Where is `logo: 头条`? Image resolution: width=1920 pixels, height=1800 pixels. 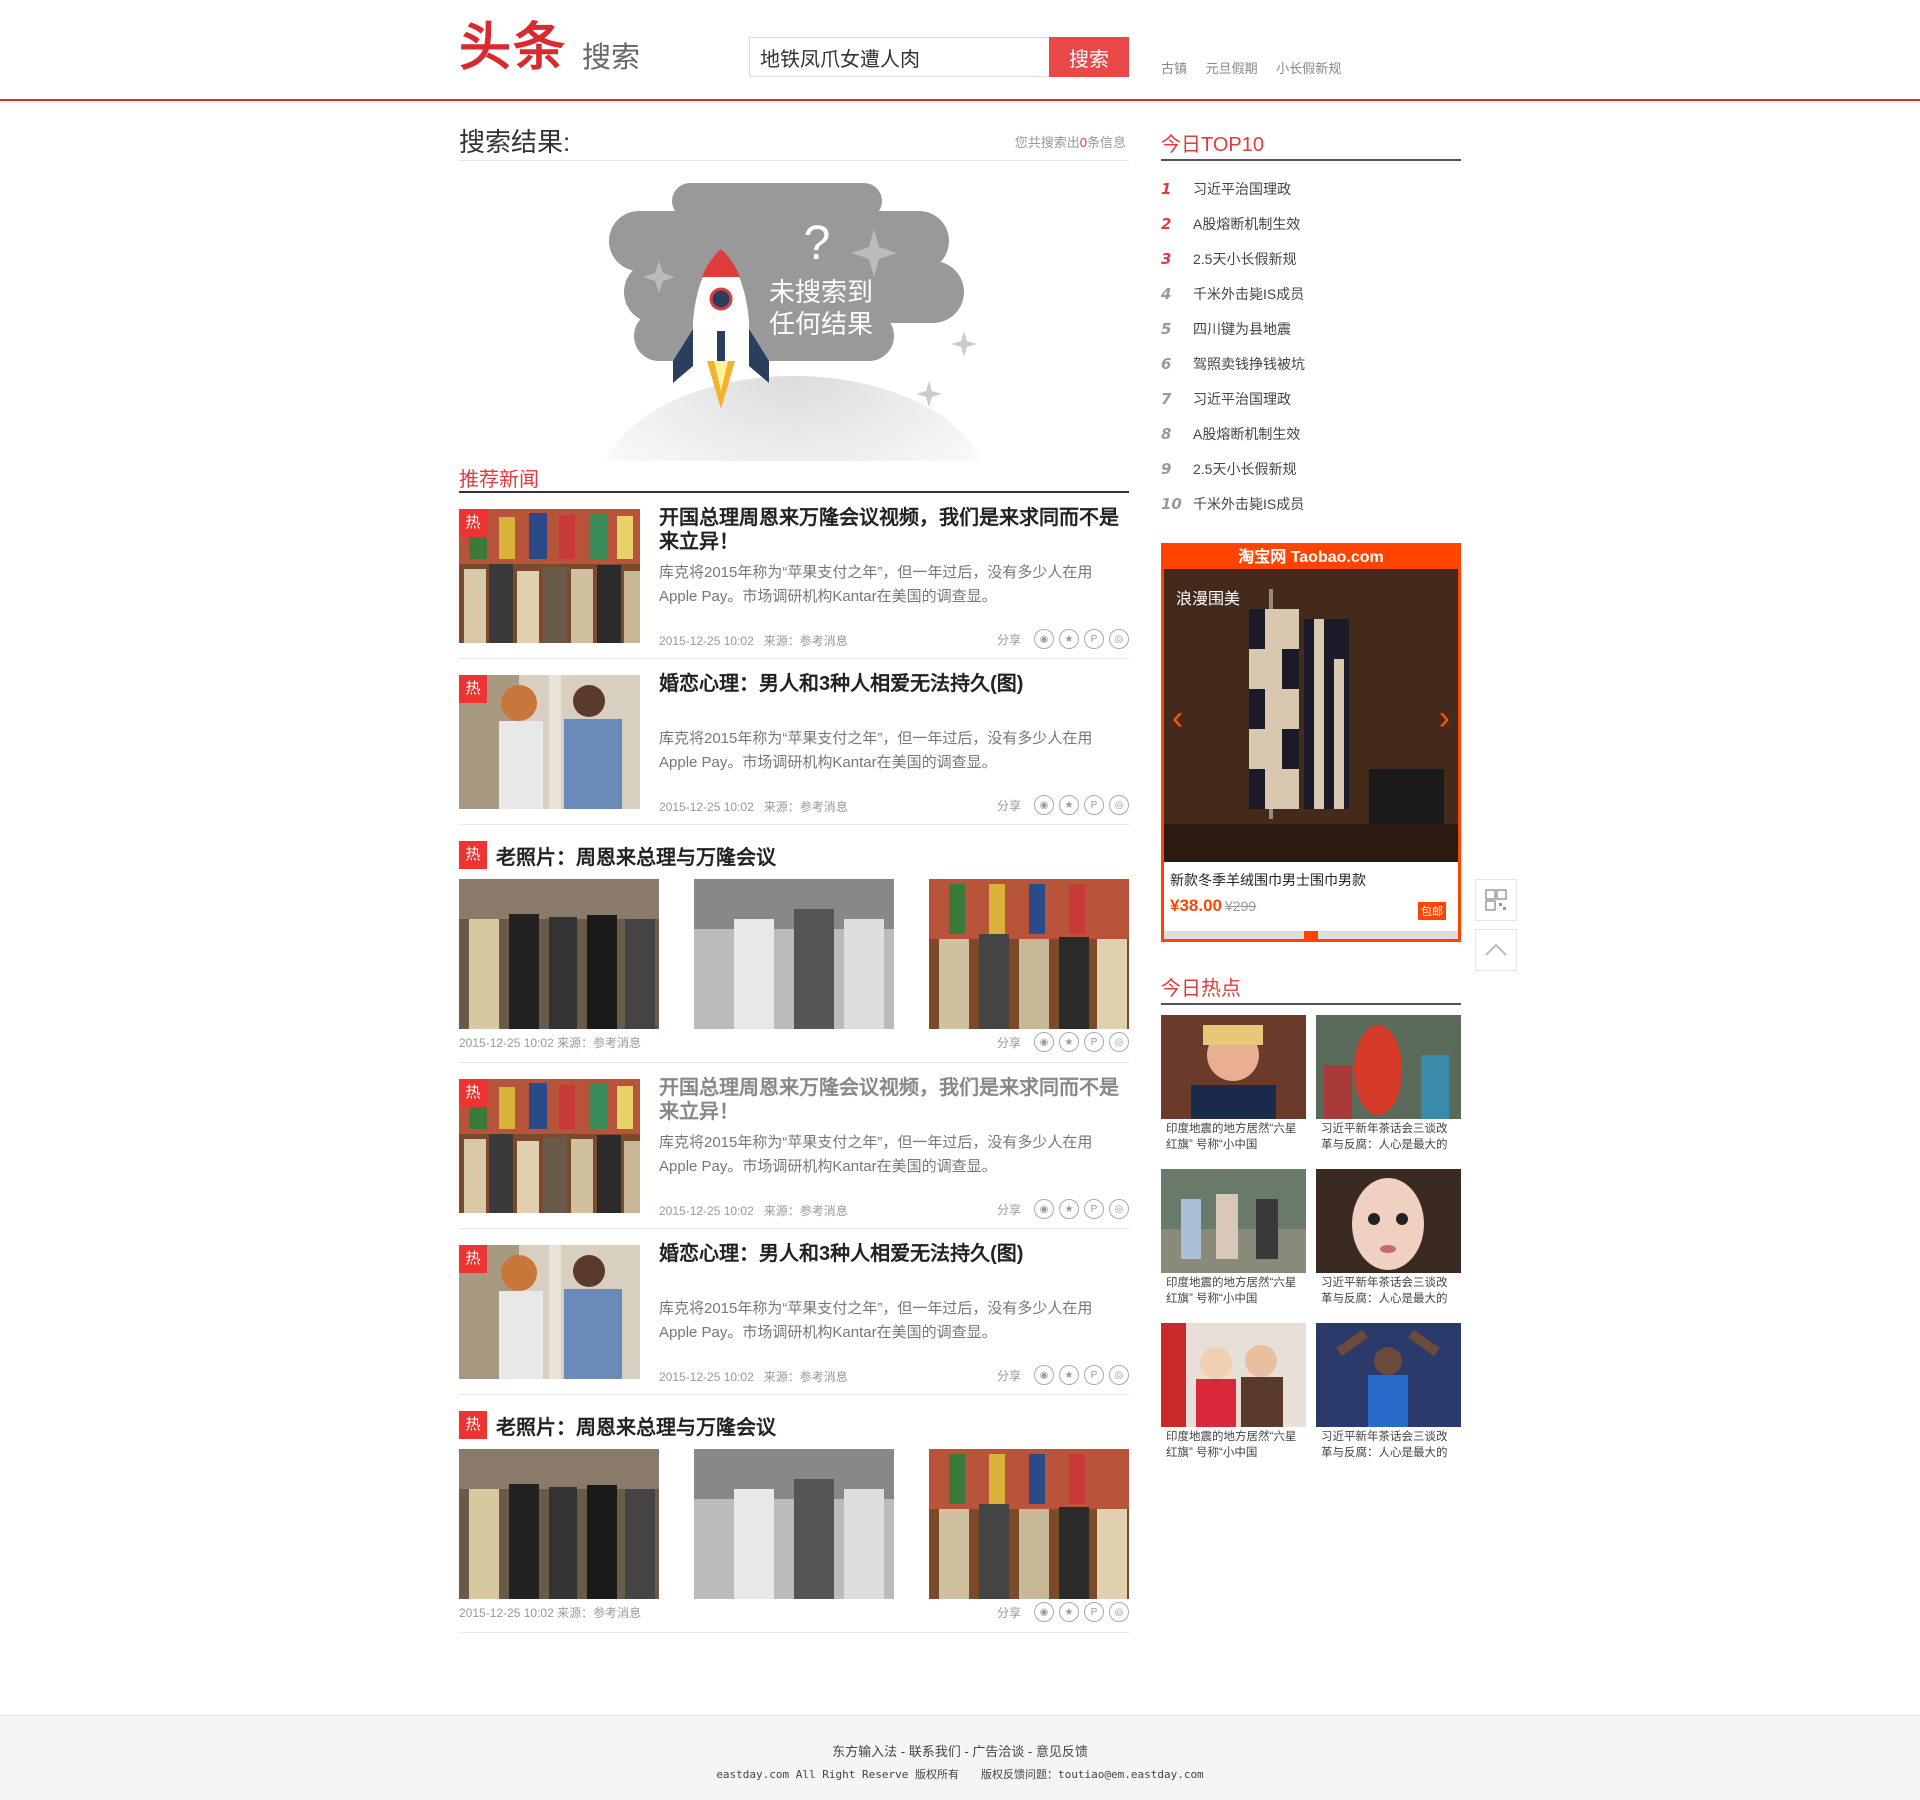 logo: 头条 is located at coordinates (513, 48).